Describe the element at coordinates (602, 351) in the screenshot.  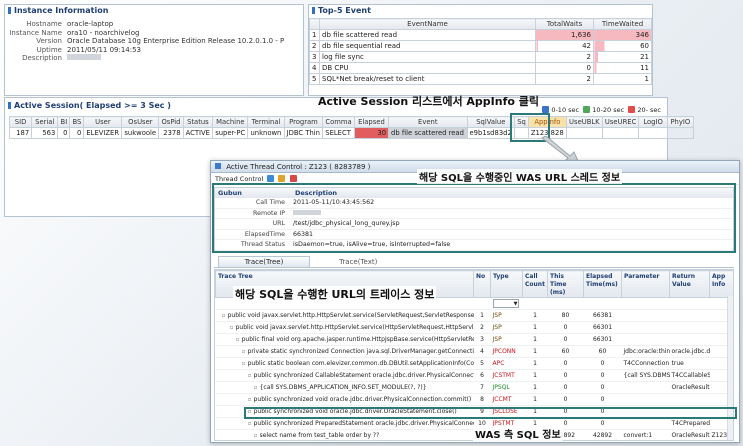
I see `trace-elapsed: 60` at that location.